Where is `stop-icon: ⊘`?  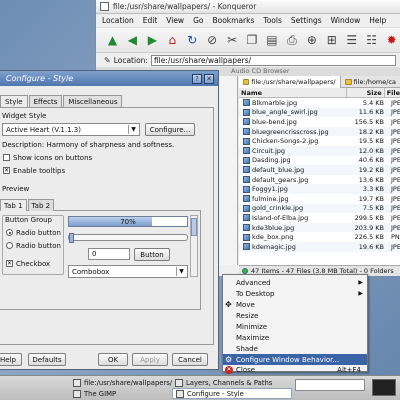 stop-icon: ⊘ is located at coordinates (212, 40).